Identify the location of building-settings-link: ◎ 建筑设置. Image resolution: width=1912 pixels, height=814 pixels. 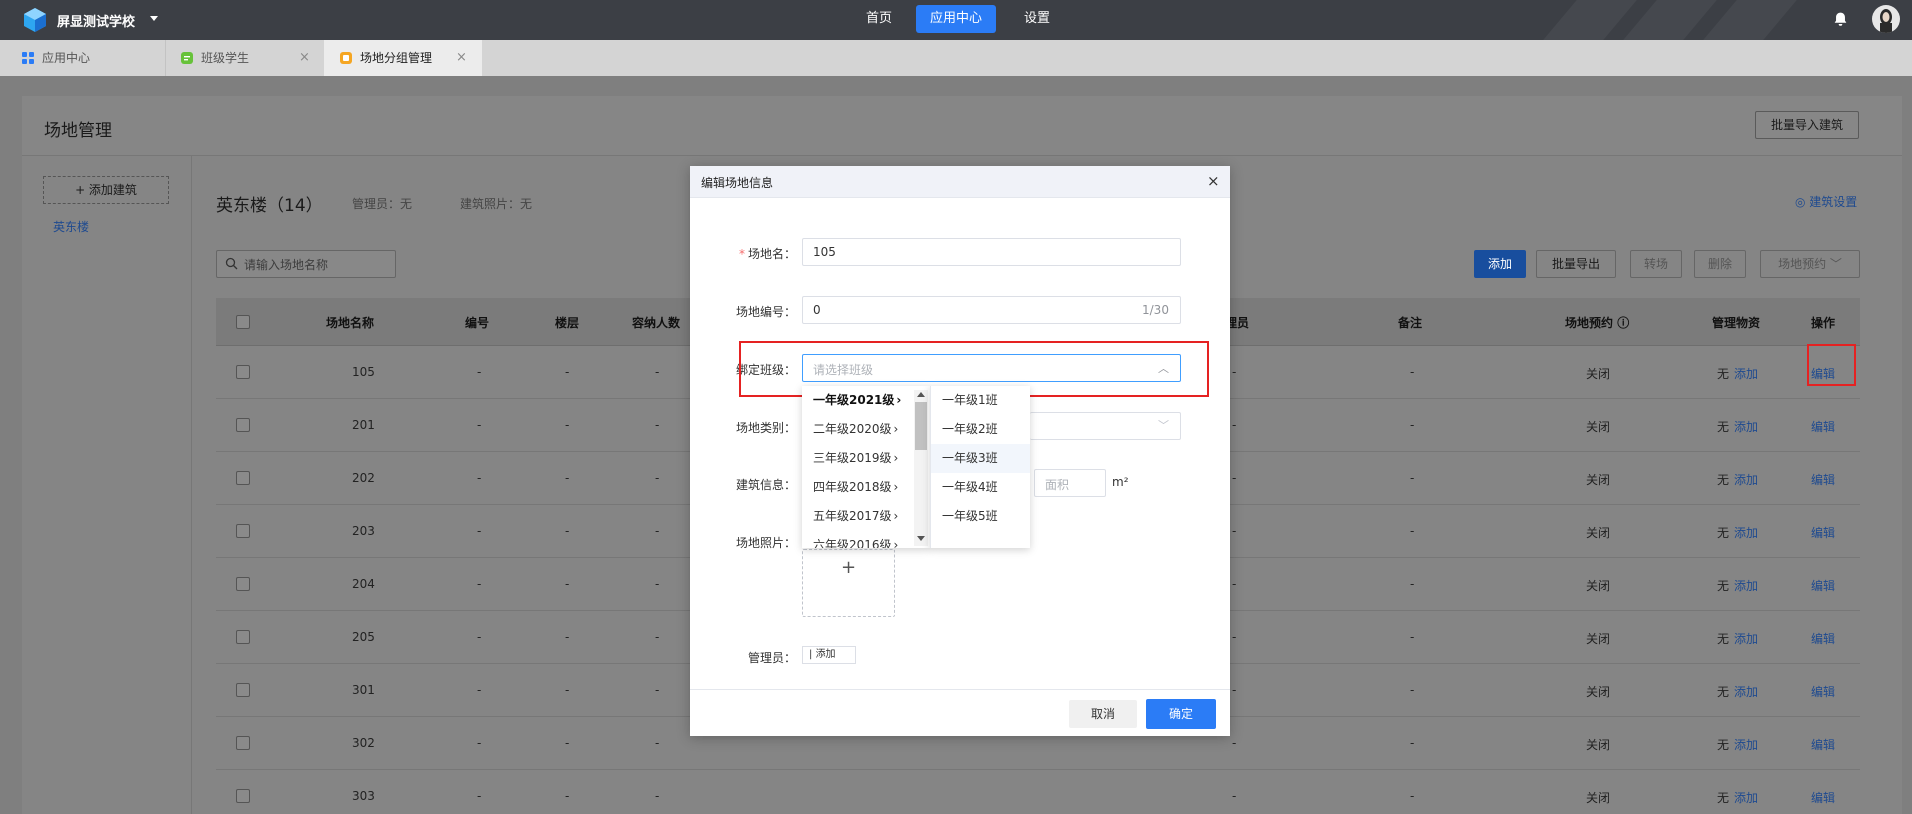
(1826, 201).